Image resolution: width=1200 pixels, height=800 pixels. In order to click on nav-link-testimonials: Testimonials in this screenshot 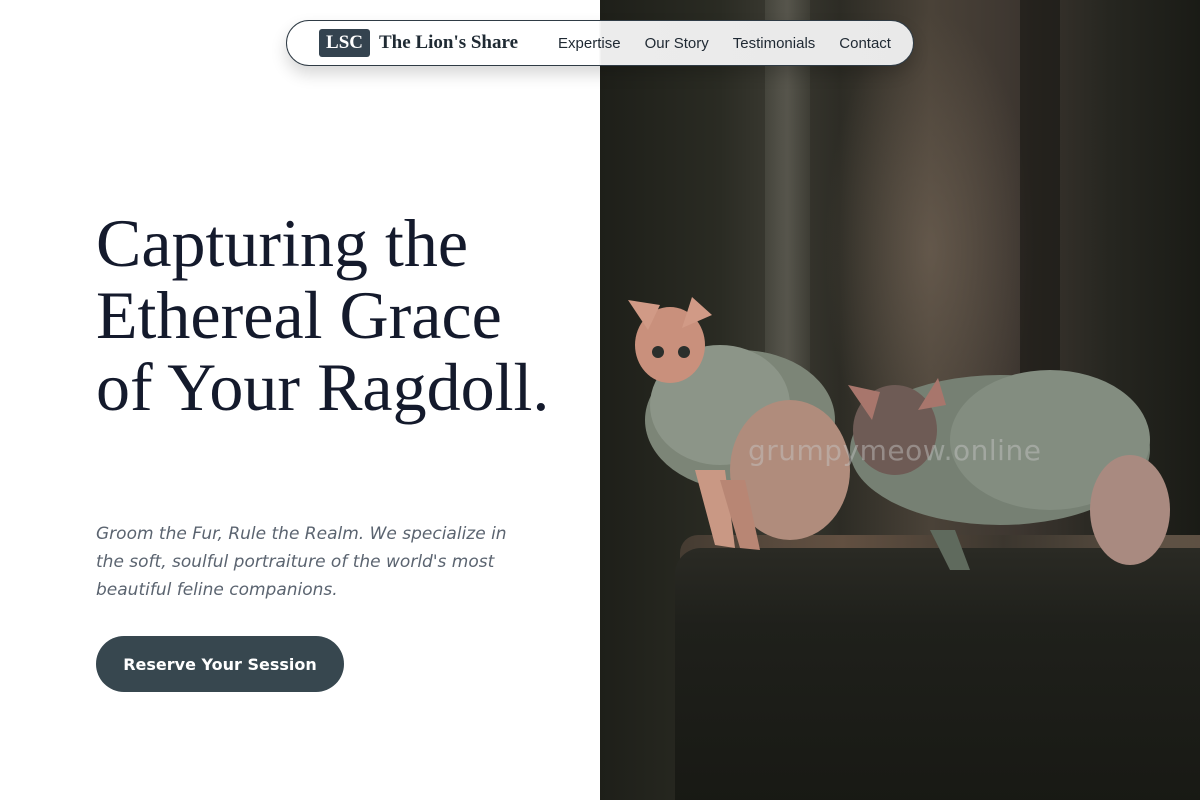, I will do `click(774, 43)`.